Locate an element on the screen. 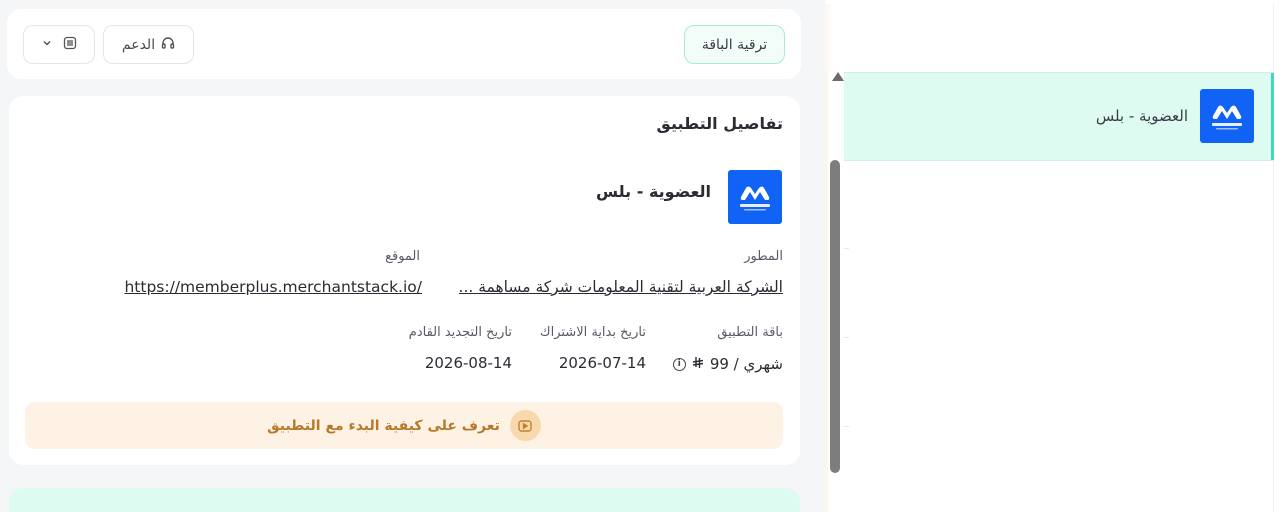  support-label: الدعم is located at coordinates (138, 44).